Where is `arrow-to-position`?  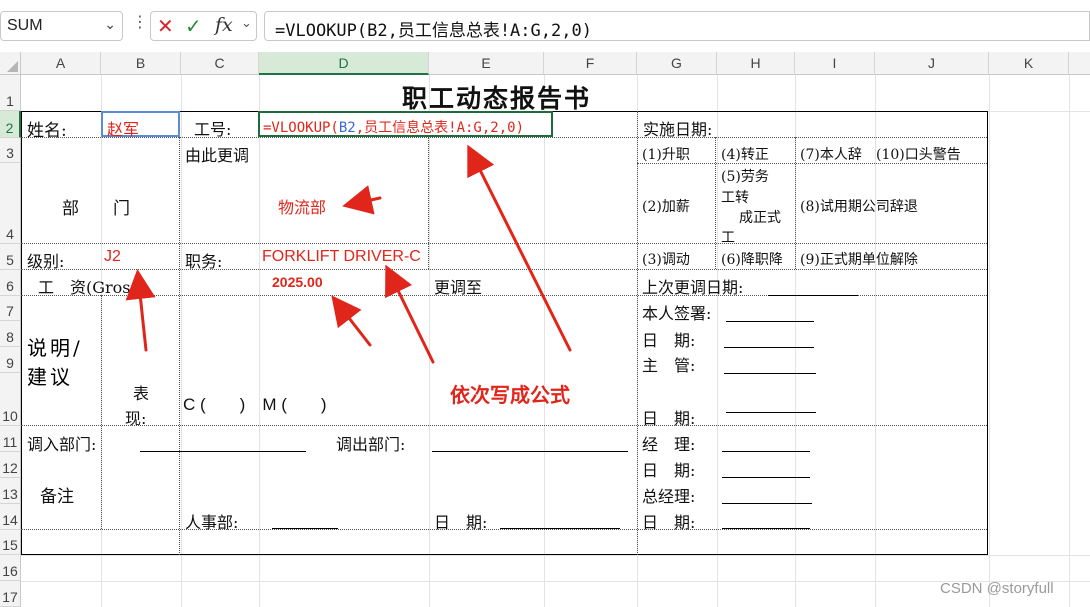
arrow-to-position is located at coordinates (410, 314).